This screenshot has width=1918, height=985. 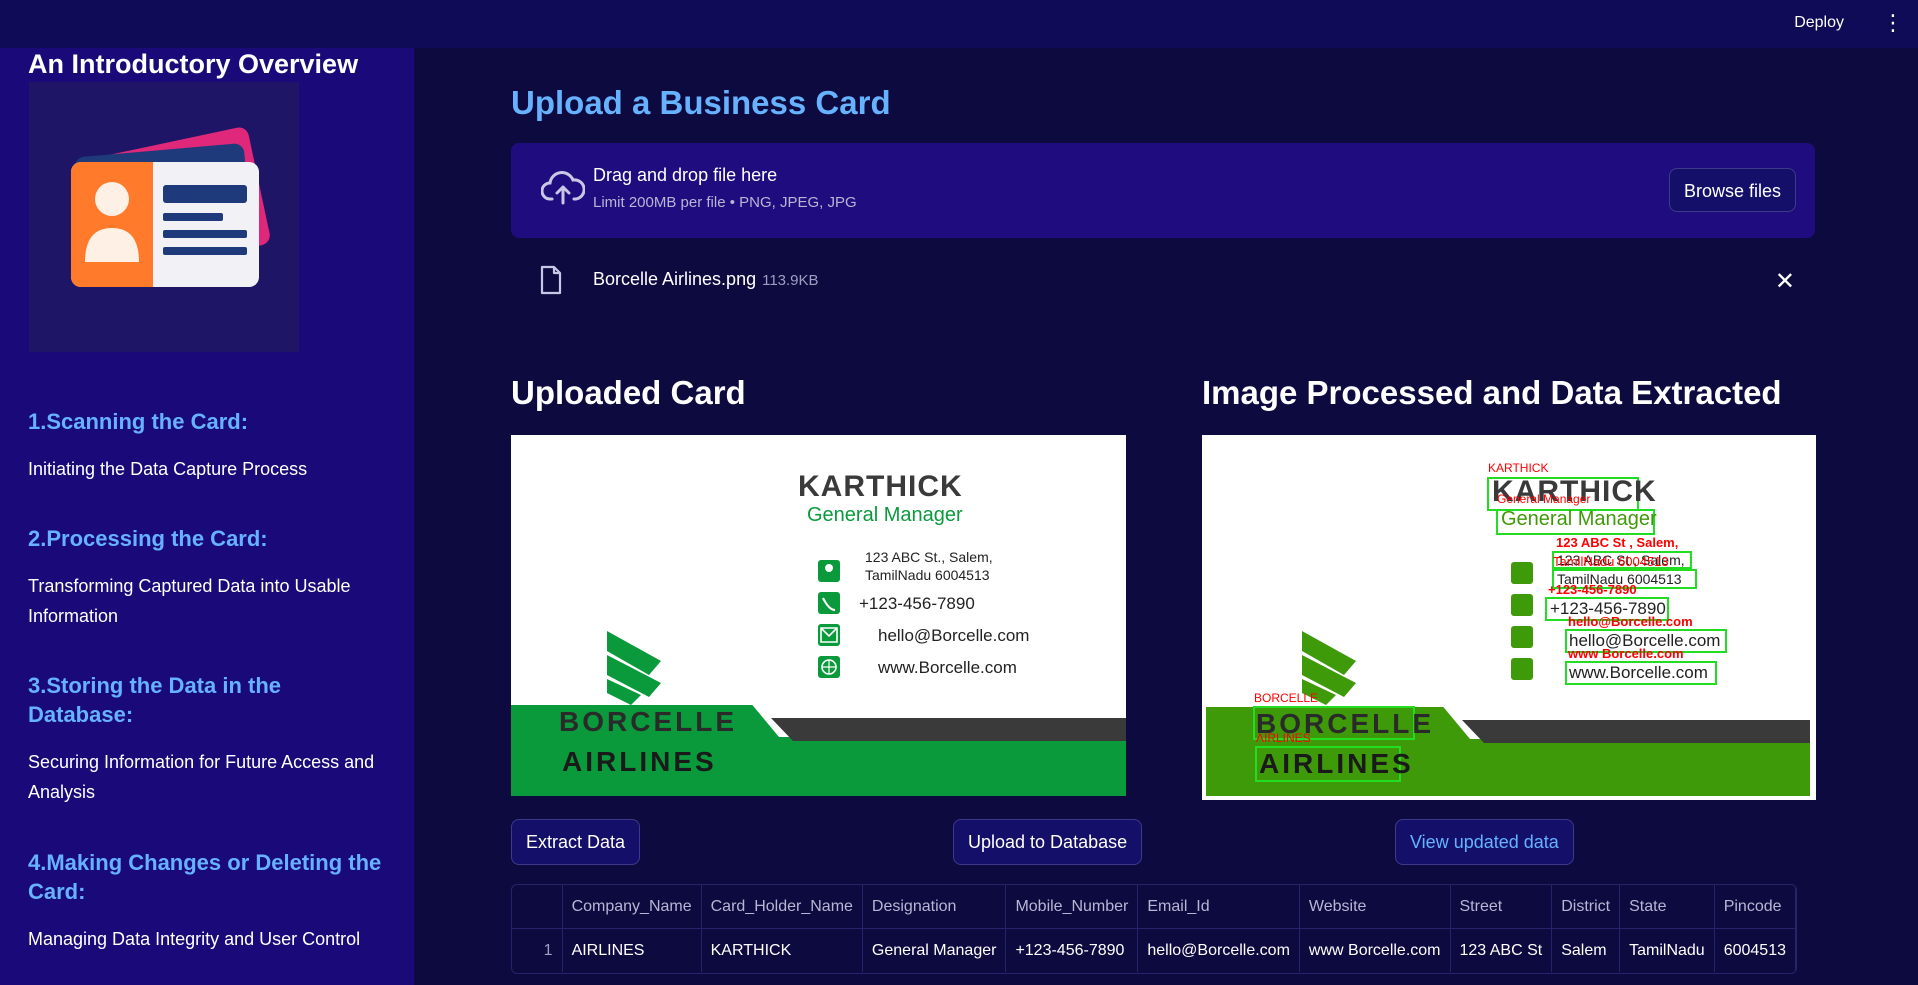 I want to click on column-header: Mobile_Number, so click(x=1072, y=907).